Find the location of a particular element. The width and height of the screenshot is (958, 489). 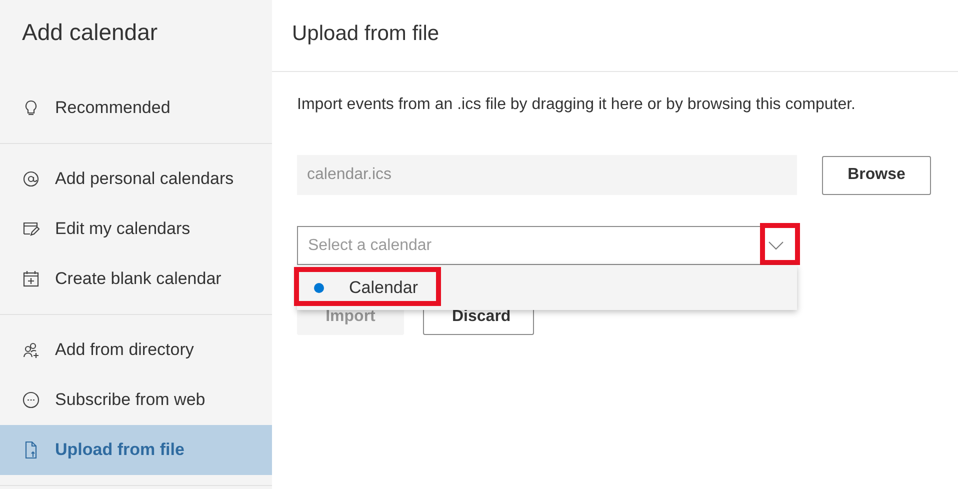

browse-button: Browse is located at coordinates (876, 175).